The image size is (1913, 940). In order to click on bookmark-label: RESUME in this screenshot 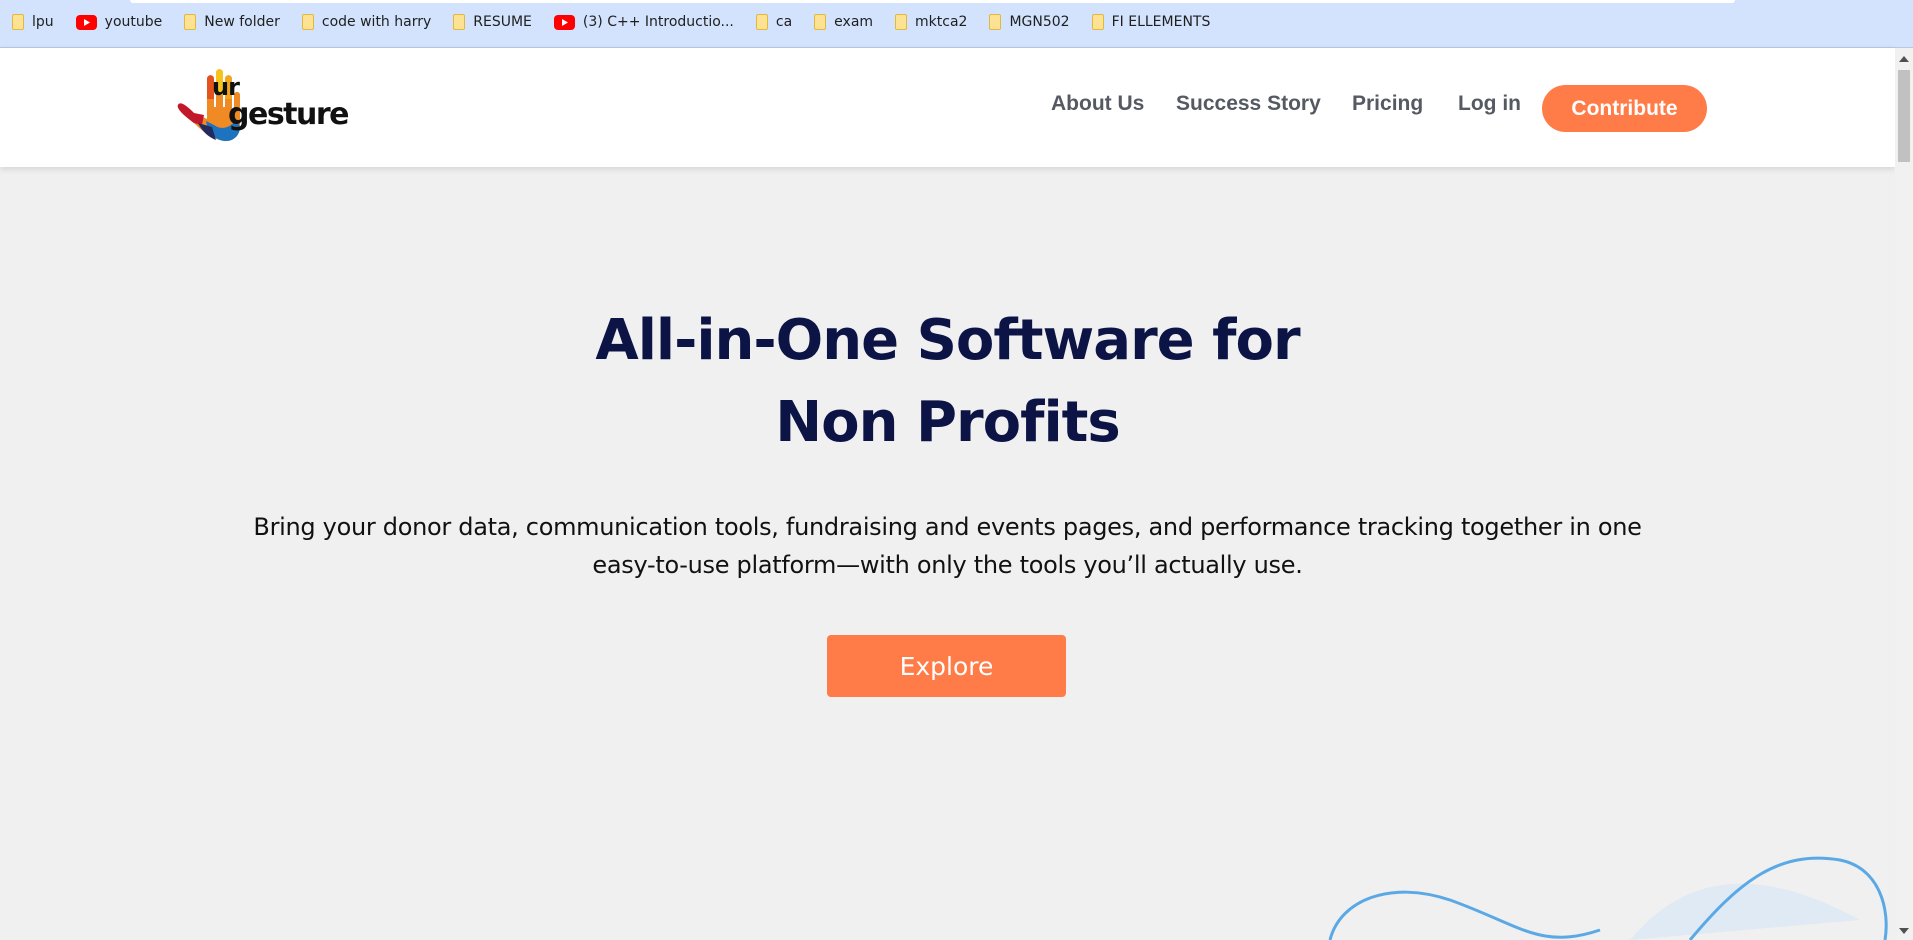, I will do `click(502, 22)`.